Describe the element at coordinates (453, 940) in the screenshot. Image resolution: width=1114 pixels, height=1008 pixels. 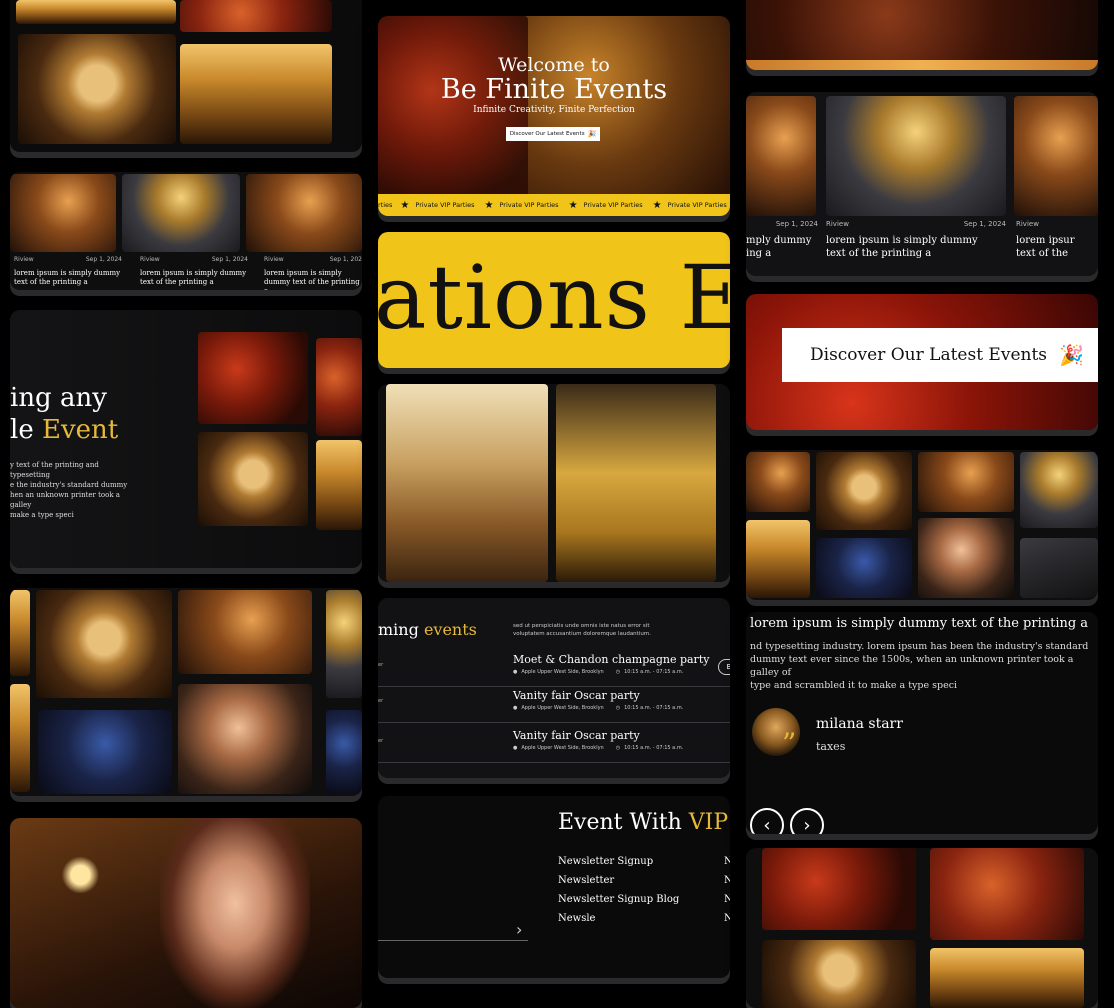
I see `newsletter-input` at that location.